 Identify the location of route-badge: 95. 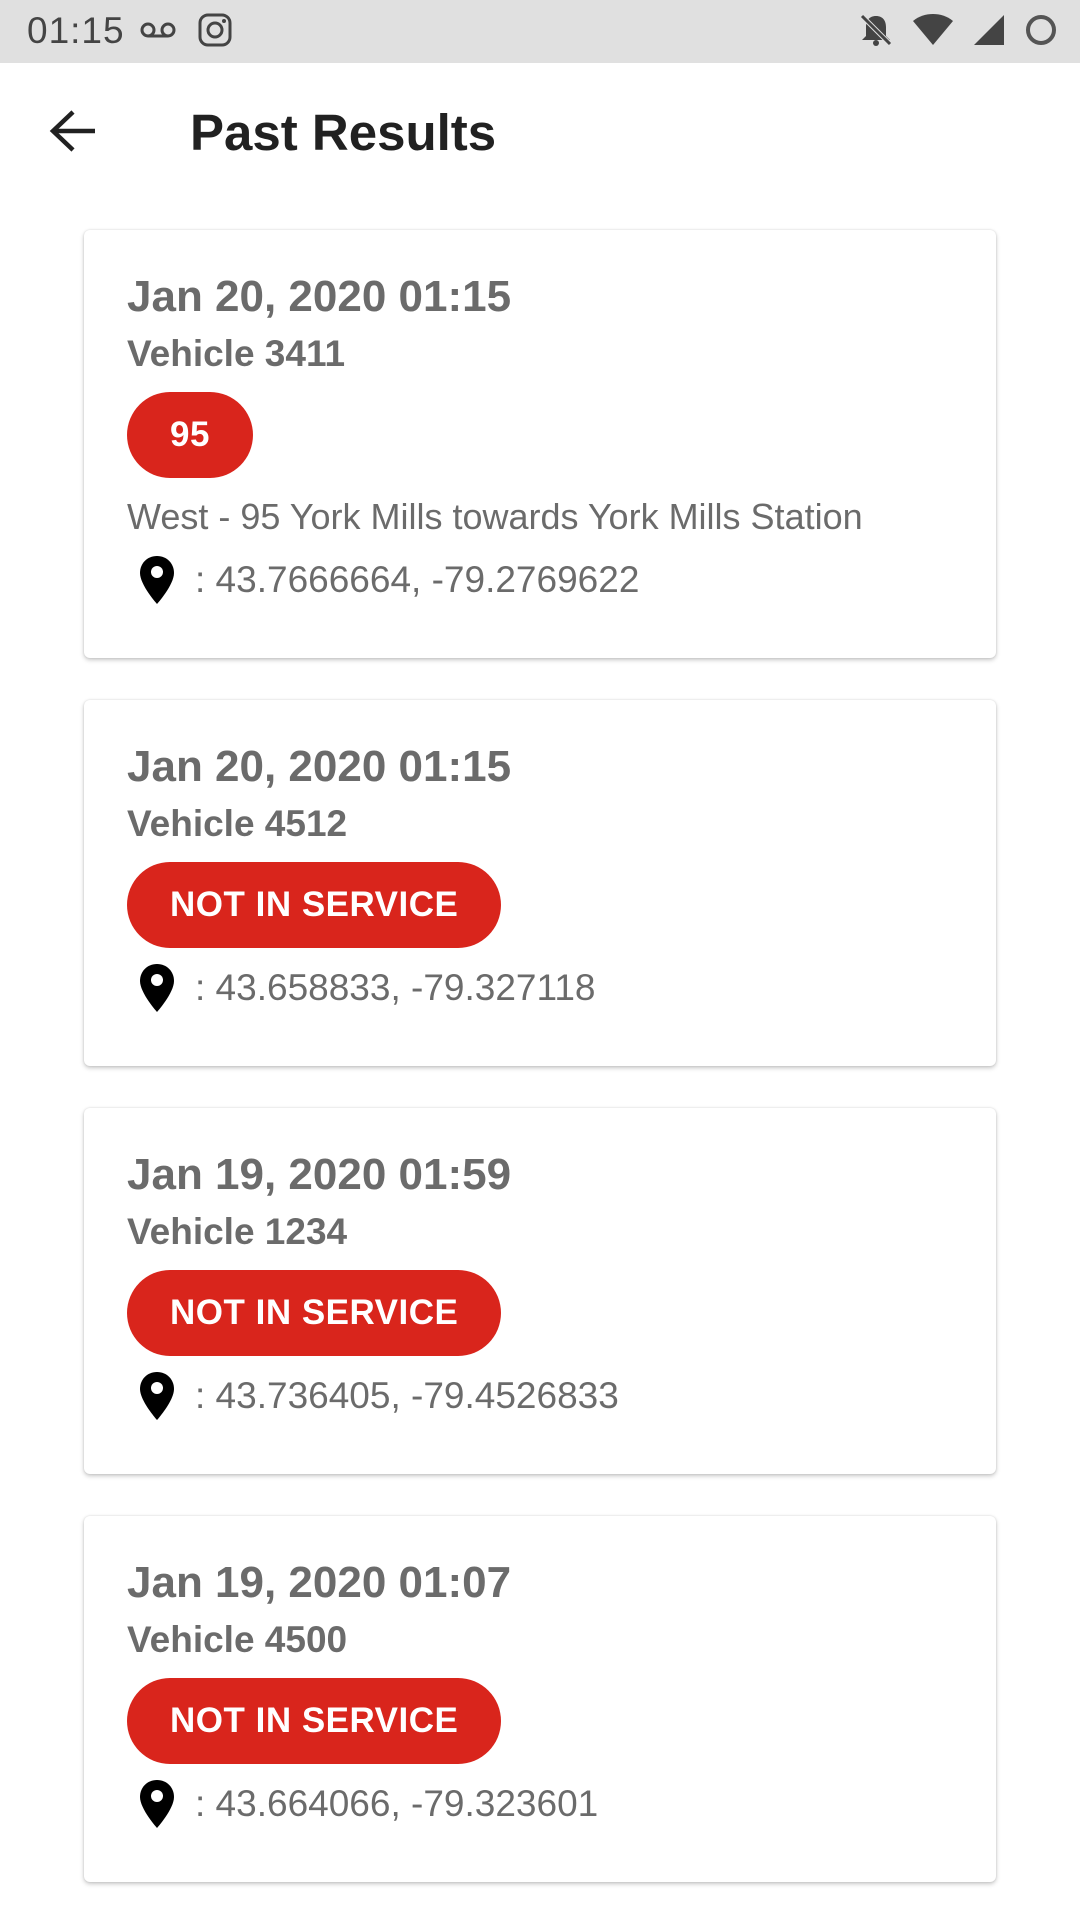
(190, 435).